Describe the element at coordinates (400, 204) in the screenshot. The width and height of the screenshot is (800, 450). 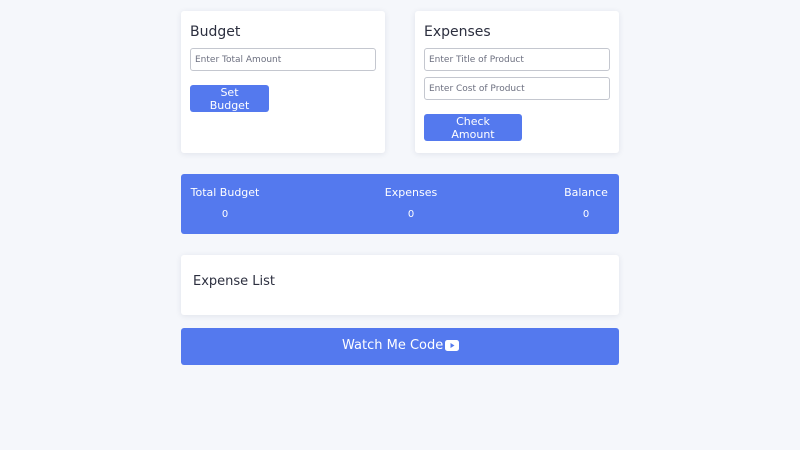
I see `summary-panel: Total Budget 0 Expenses 0 Balance 0` at that location.